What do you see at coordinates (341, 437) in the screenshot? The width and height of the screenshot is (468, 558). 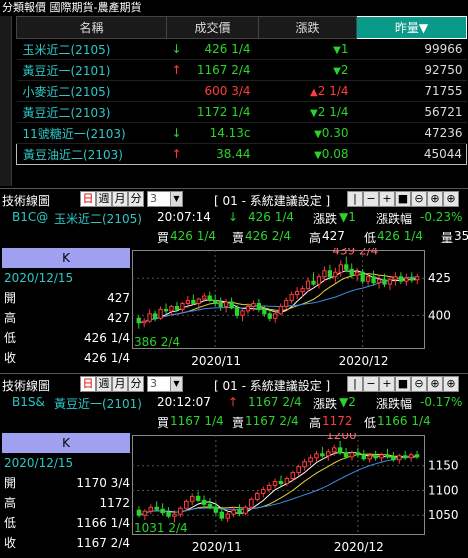 I see `max-price-label: 1200` at bounding box center [341, 437].